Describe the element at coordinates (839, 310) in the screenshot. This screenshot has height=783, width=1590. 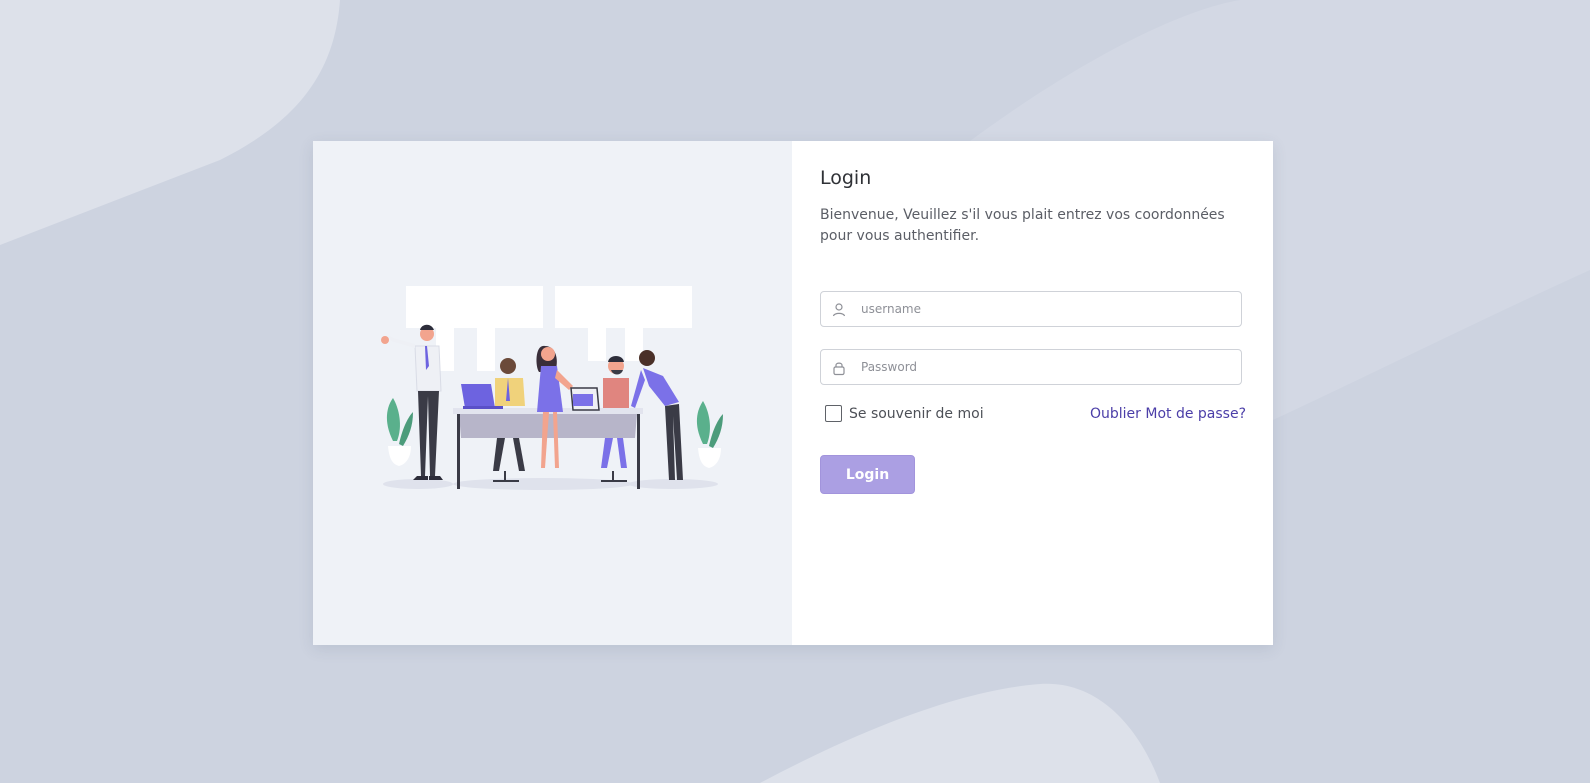
I see `user-icon` at that location.